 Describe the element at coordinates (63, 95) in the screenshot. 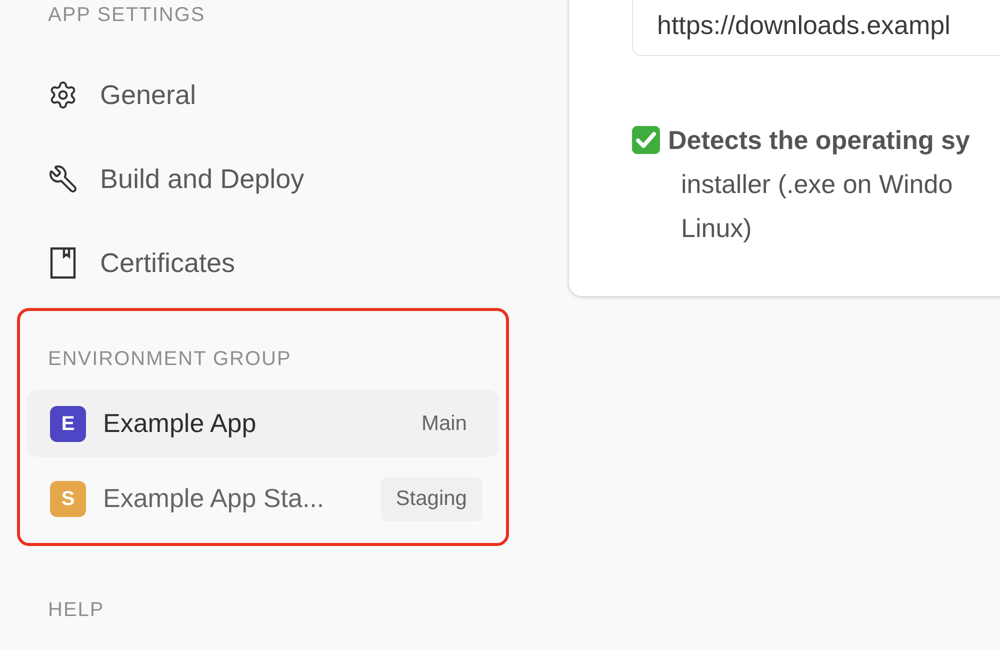

I see `settings-icon` at that location.